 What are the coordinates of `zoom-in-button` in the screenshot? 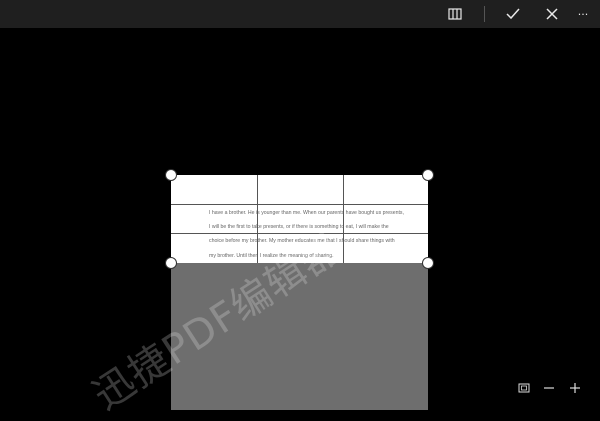 It's located at (575, 388).